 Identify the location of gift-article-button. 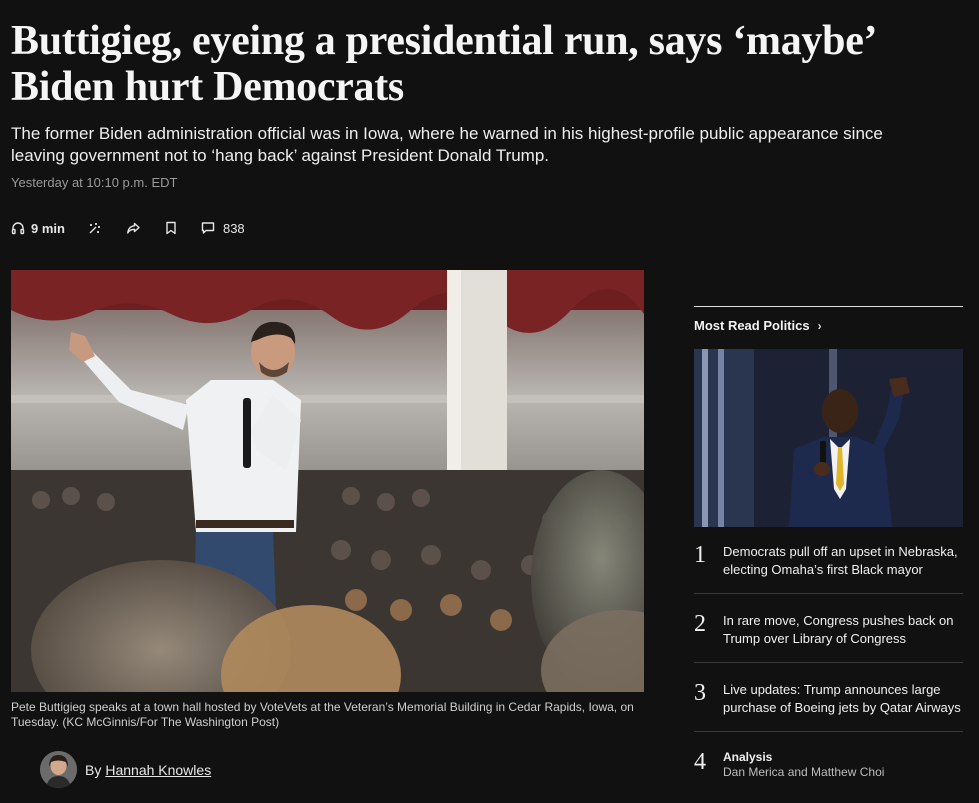
(94, 228).